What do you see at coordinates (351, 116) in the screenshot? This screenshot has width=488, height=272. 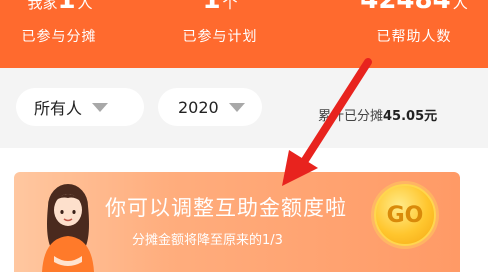 I see `total-shared-label: 累计已分摊` at bounding box center [351, 116].